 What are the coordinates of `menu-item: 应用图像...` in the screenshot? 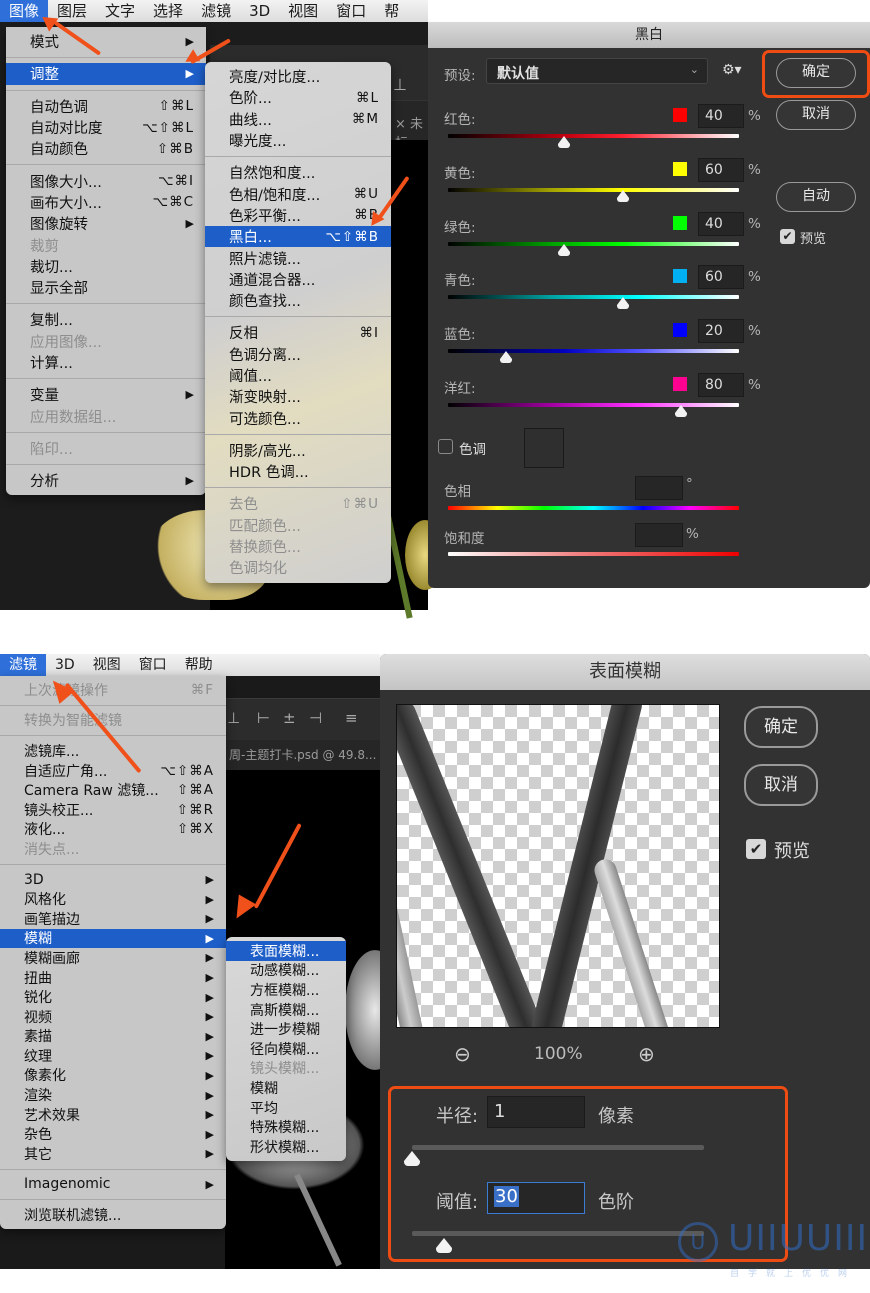 It's located at (106, 341).